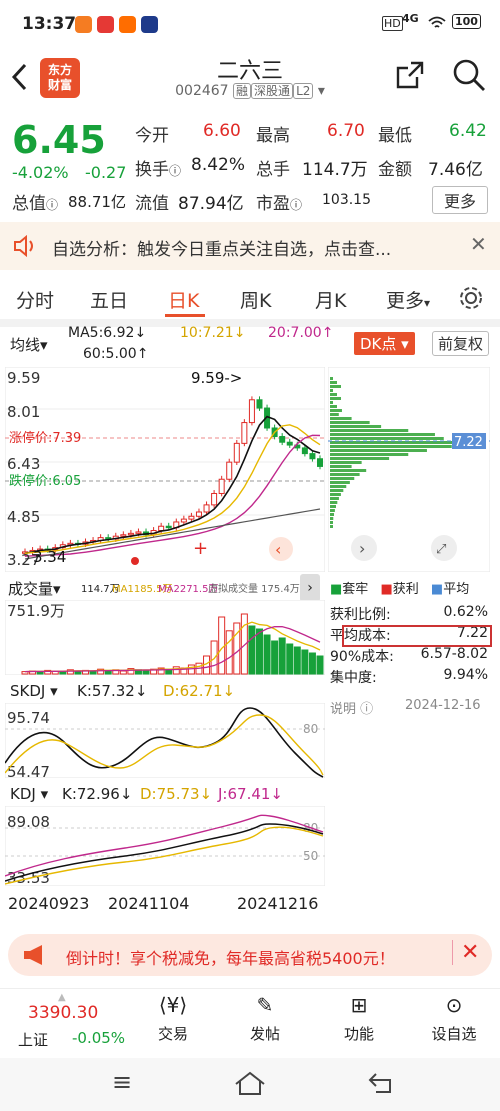 The height and width of the screenshot is (1111, 500). I want to click on status-bar: 13:37 HD 4G 100, so click(250, 20).